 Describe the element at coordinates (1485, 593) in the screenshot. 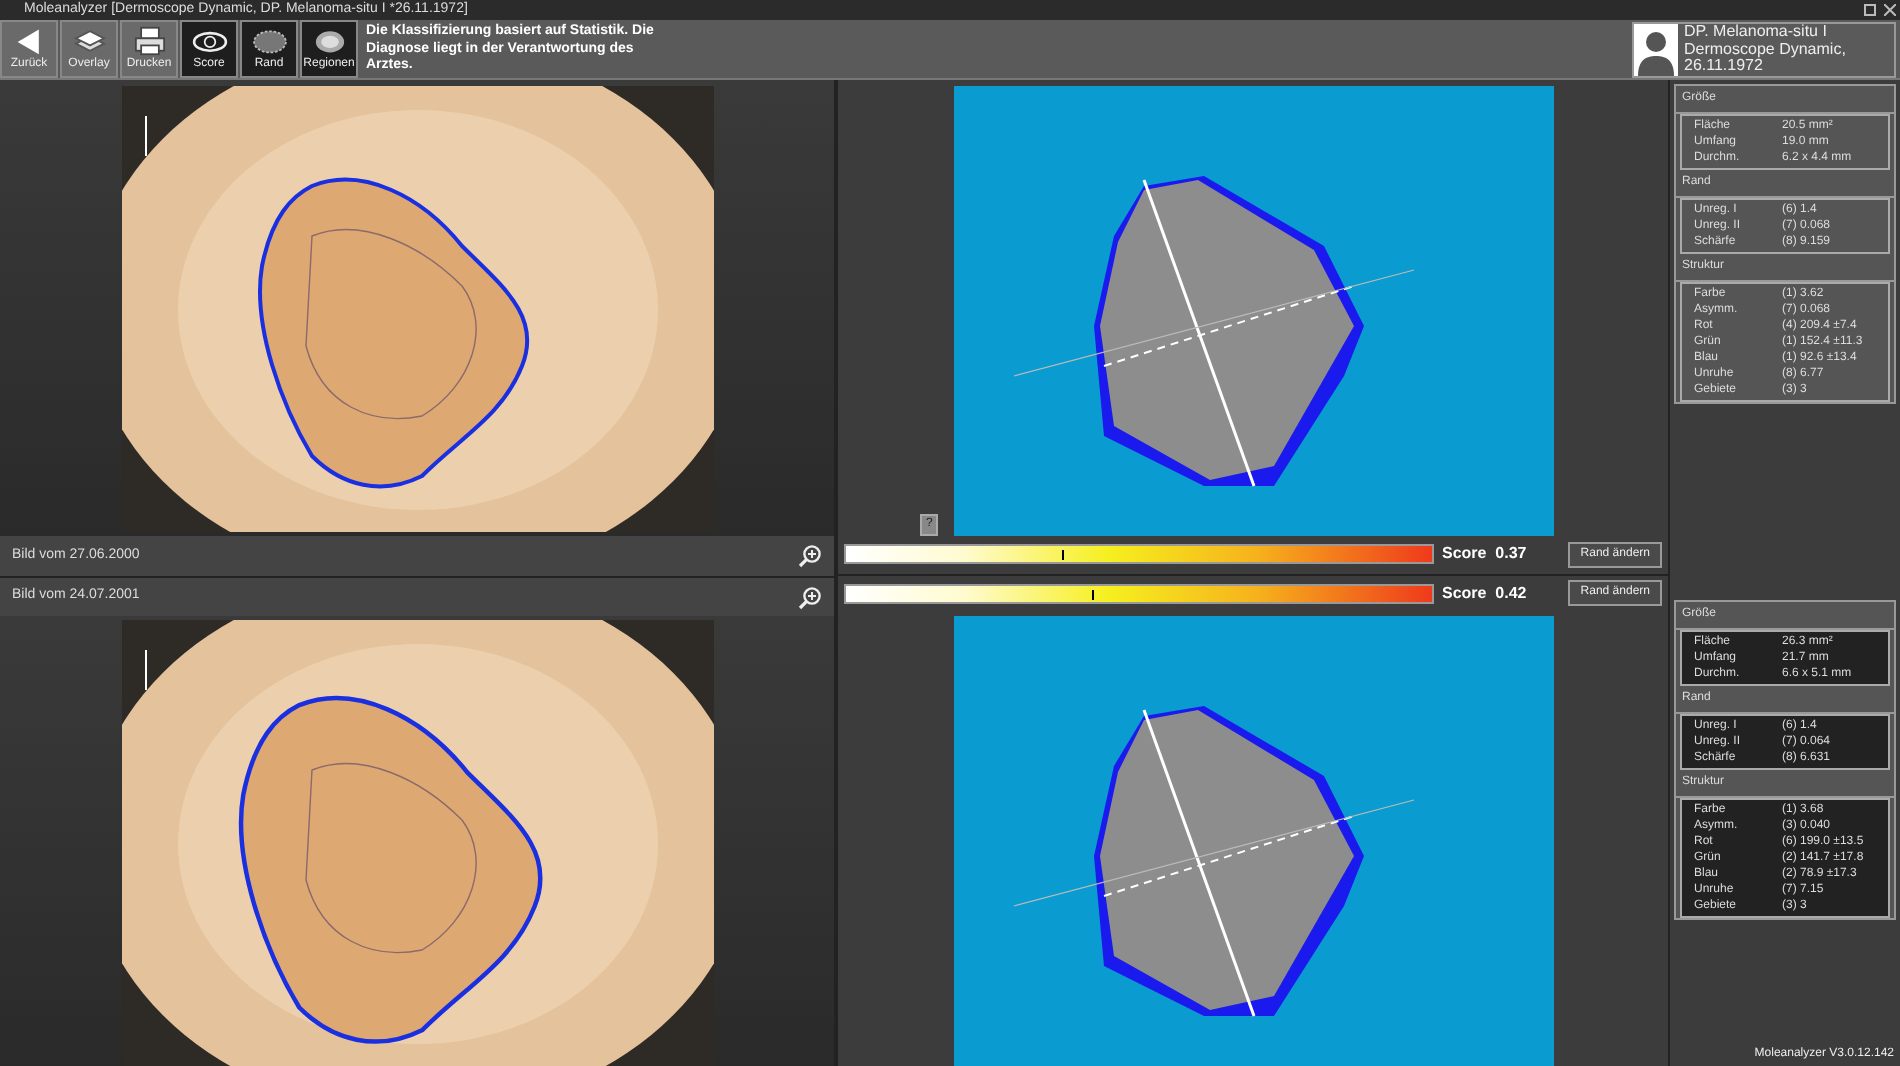

I see `score-value: Score 0.42` at that location.